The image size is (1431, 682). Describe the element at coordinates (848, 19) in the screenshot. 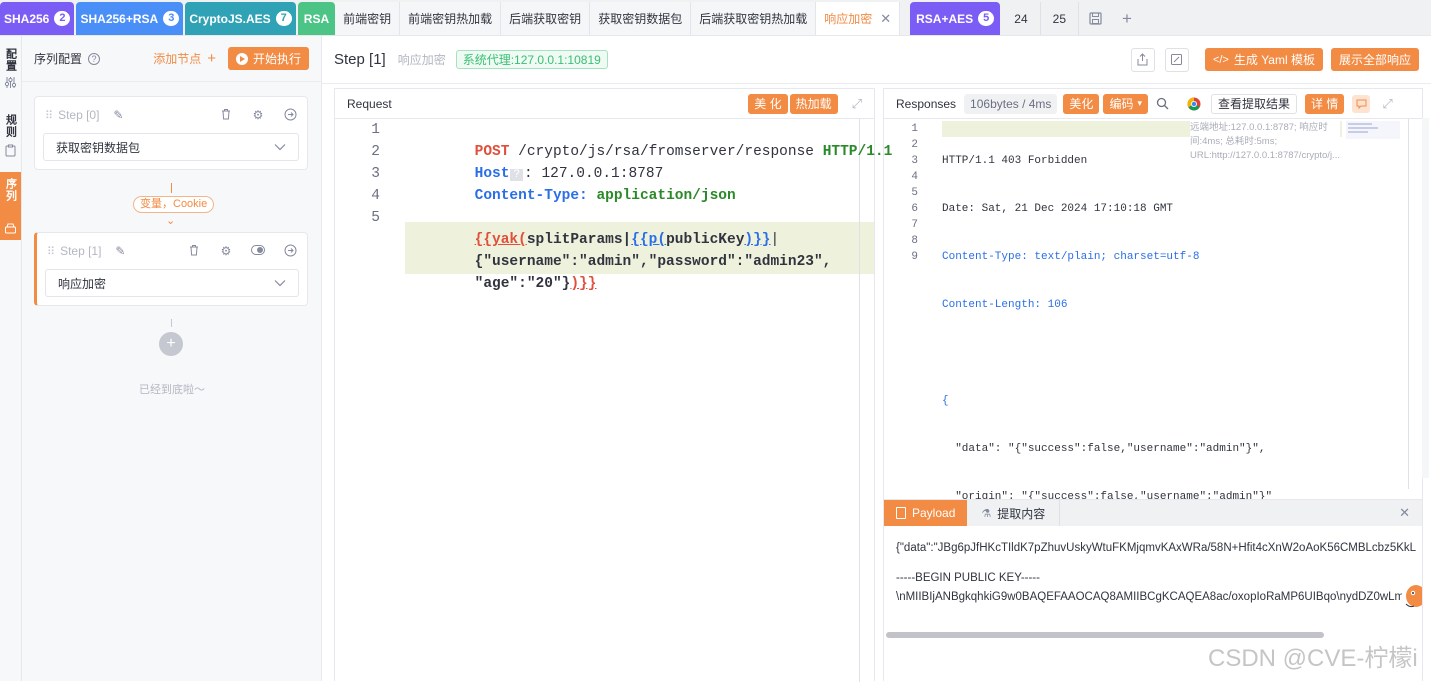

I see `subtab-label: 响应加密` at that location.